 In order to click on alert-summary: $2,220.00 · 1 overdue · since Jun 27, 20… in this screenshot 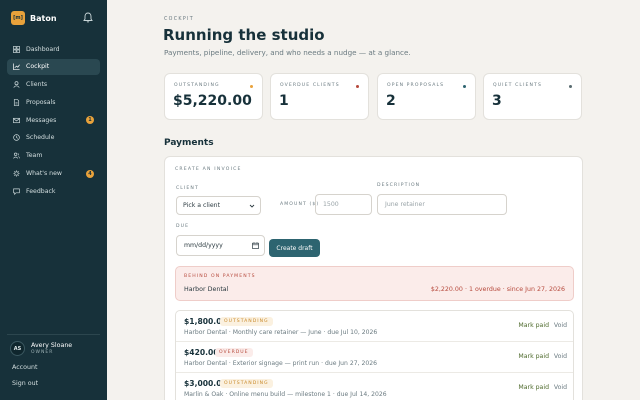, I will do `click(497, 289)`.